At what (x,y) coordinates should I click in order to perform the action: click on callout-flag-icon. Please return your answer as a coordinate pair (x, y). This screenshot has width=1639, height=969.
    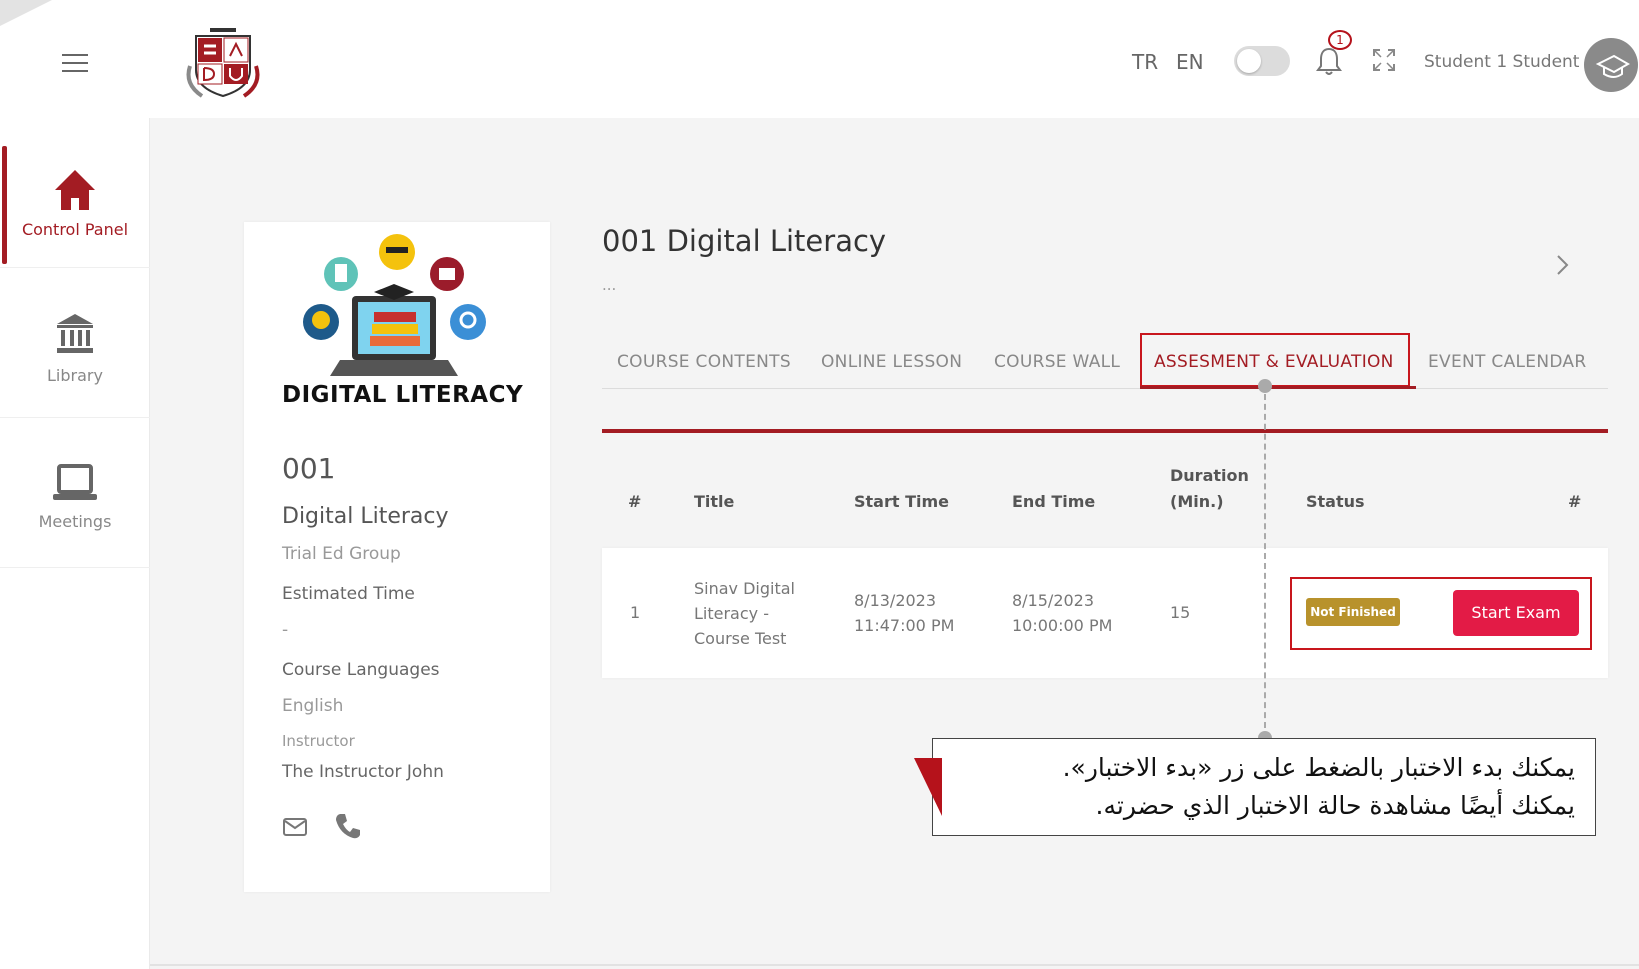
    Looking at the image, I should click on (928, 787).